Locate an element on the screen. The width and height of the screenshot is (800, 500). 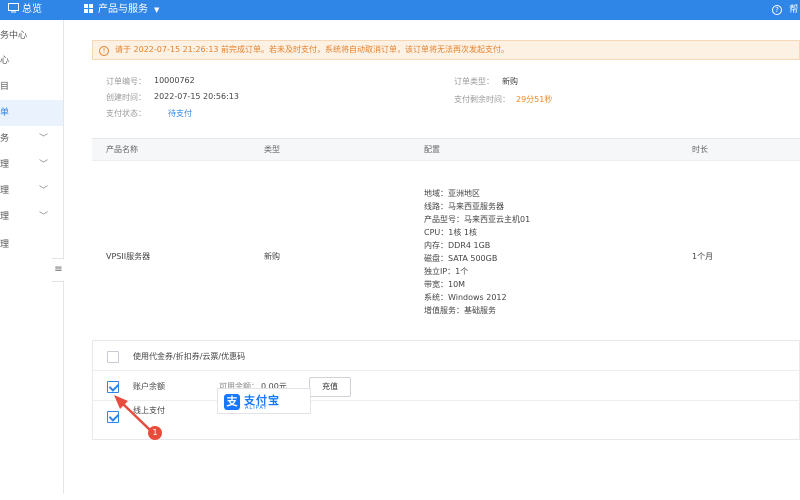
sidebar-item-label: 目 is located at coordinates (5, 87).